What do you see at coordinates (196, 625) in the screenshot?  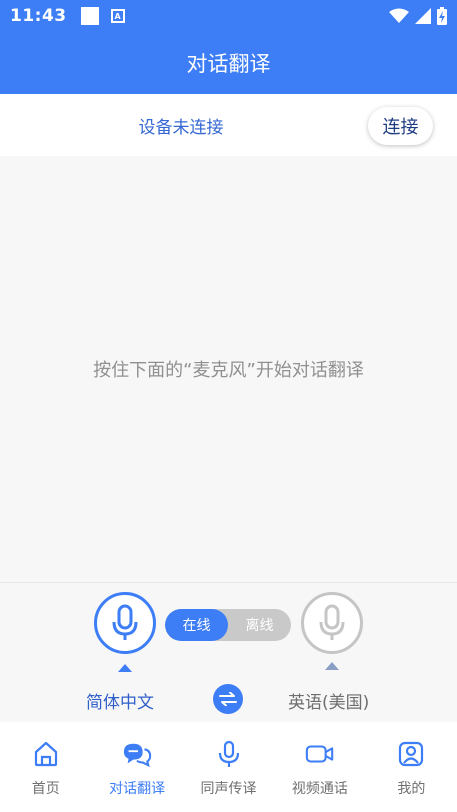 I see `mode-online-option: 在线` at bounding box center [196, 625].